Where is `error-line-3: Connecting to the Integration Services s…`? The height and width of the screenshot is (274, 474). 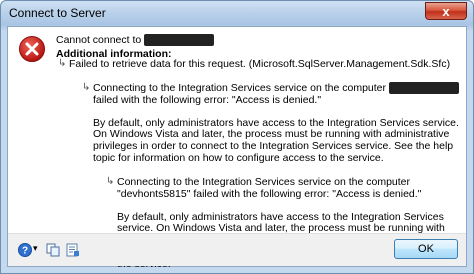 error-line-3: Connecting to the Integration Services s… is located at coordinates (269, 188).